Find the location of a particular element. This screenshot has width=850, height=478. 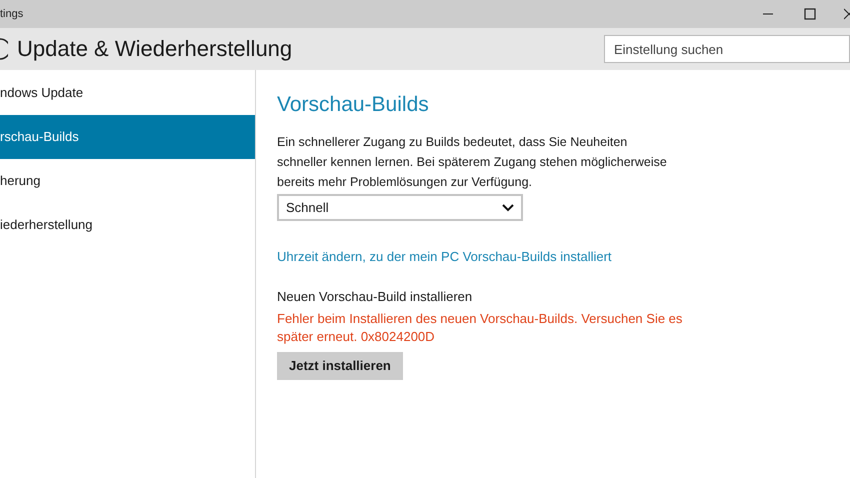

search-field: Einstellung suchen is located at coordinates (727, 49).